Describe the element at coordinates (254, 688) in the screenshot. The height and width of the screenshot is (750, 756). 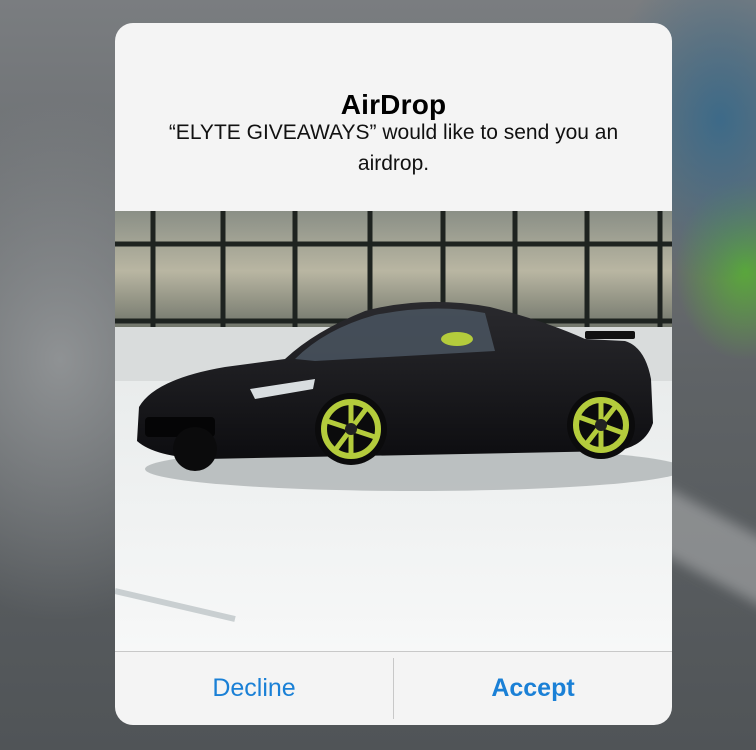
I see `decline-button: Decline` at that location.